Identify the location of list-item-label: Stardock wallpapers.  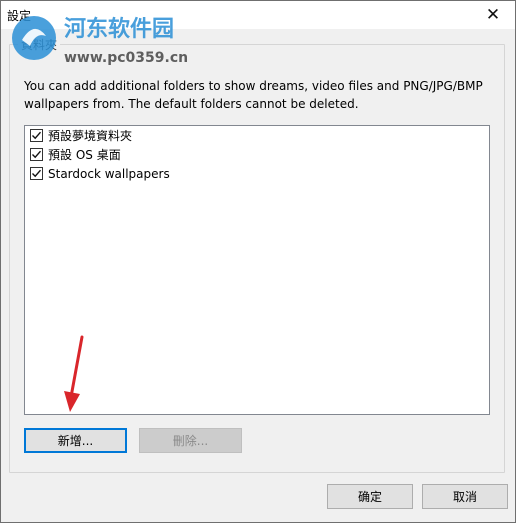
(109, 173).